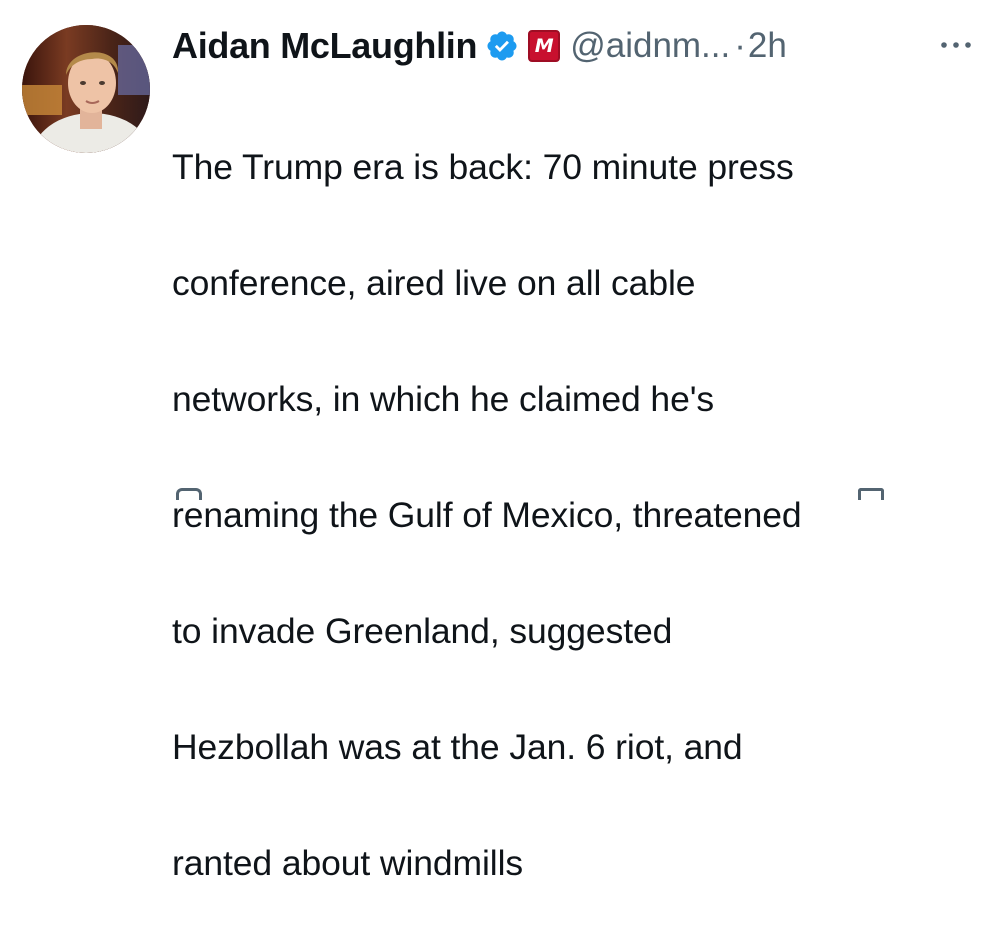  What do you see at coordinates (483, 167) in the screenshot?
I see `tweet-text-line: The Trump era is back: 70 minute press` at bounding box center [483, 167].